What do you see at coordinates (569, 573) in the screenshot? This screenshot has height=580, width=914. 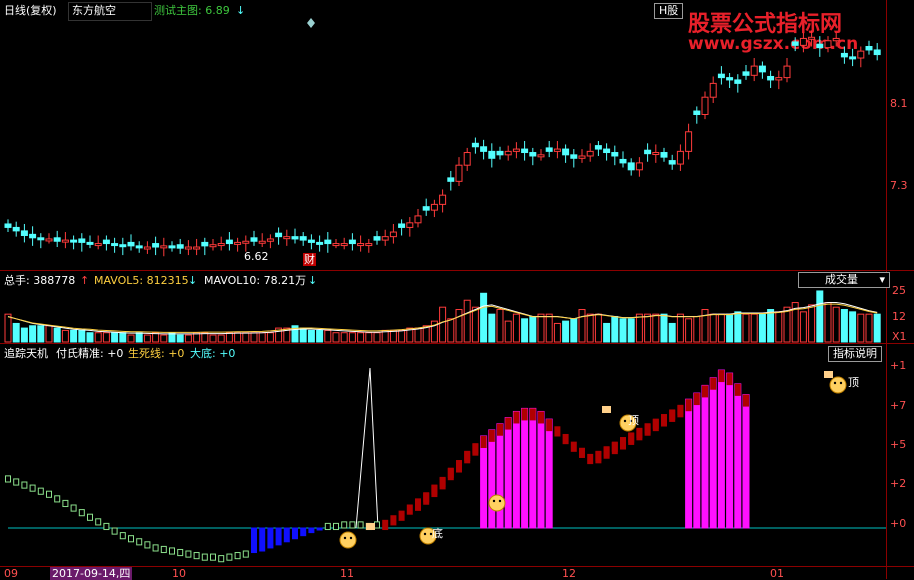 I see `x-label-12: 12` at bounding box center [569, 573].